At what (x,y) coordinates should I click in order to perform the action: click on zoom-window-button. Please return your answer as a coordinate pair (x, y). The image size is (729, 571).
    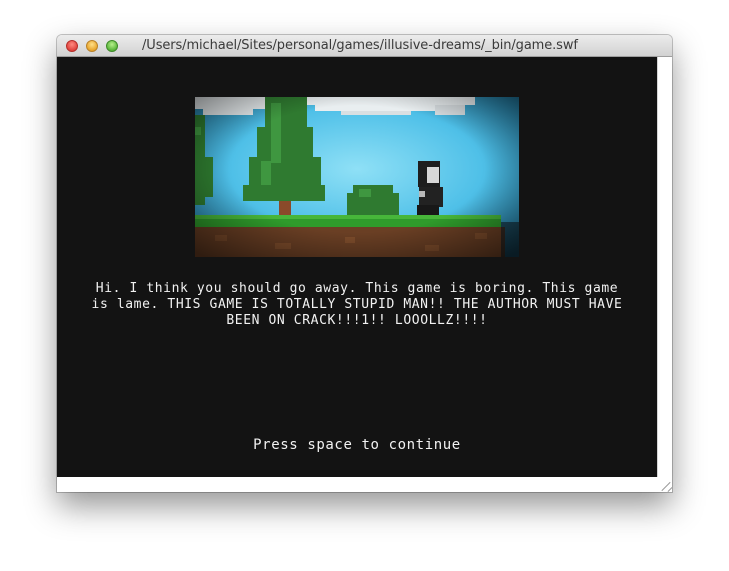
    Looking at the image, I should click on (112, 46).